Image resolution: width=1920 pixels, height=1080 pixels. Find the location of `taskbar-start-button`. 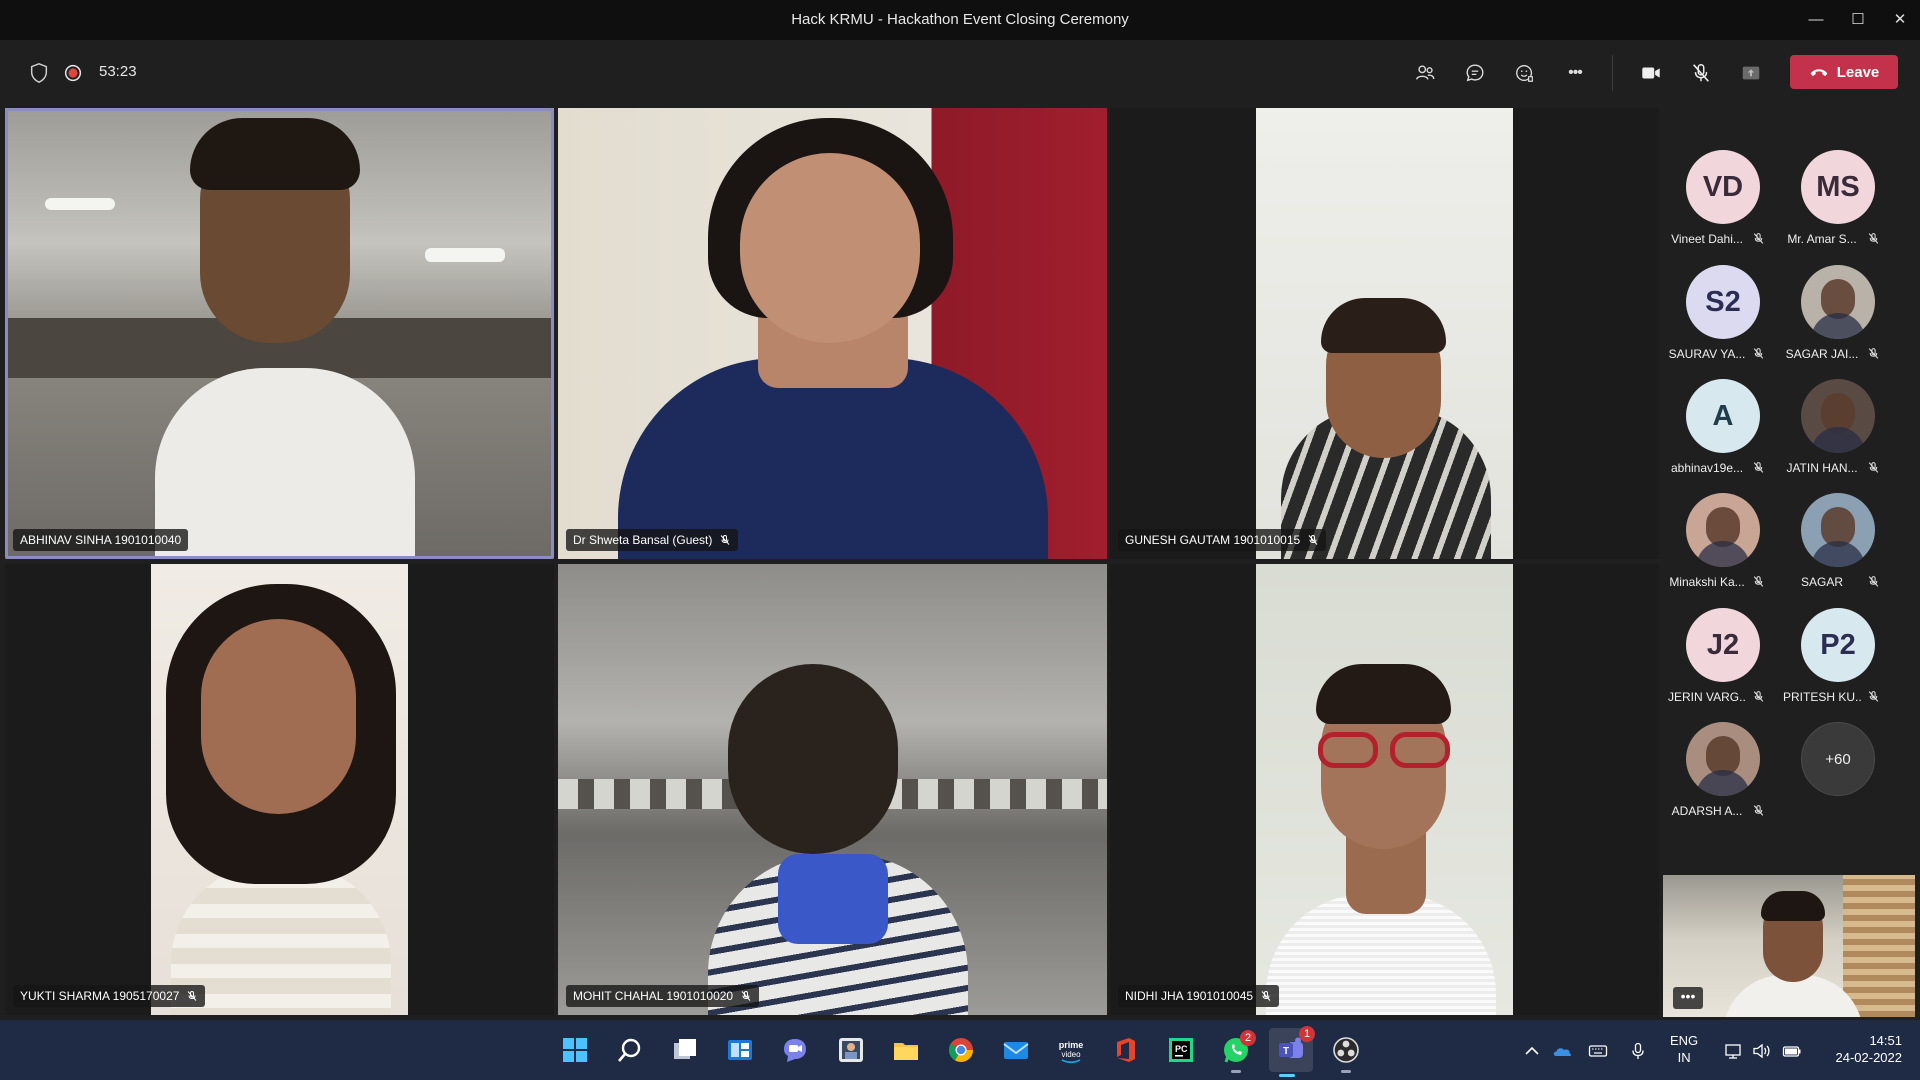

taskbar-start-button is located at coordinates (575, 1050).